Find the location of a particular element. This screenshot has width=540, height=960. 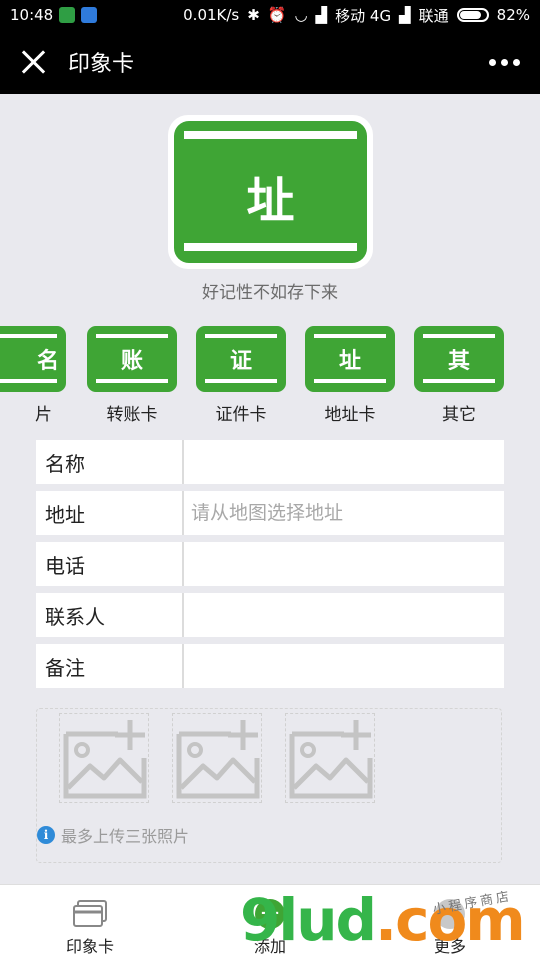

card-type-icon: 证 is located at coordinates (241, 359).